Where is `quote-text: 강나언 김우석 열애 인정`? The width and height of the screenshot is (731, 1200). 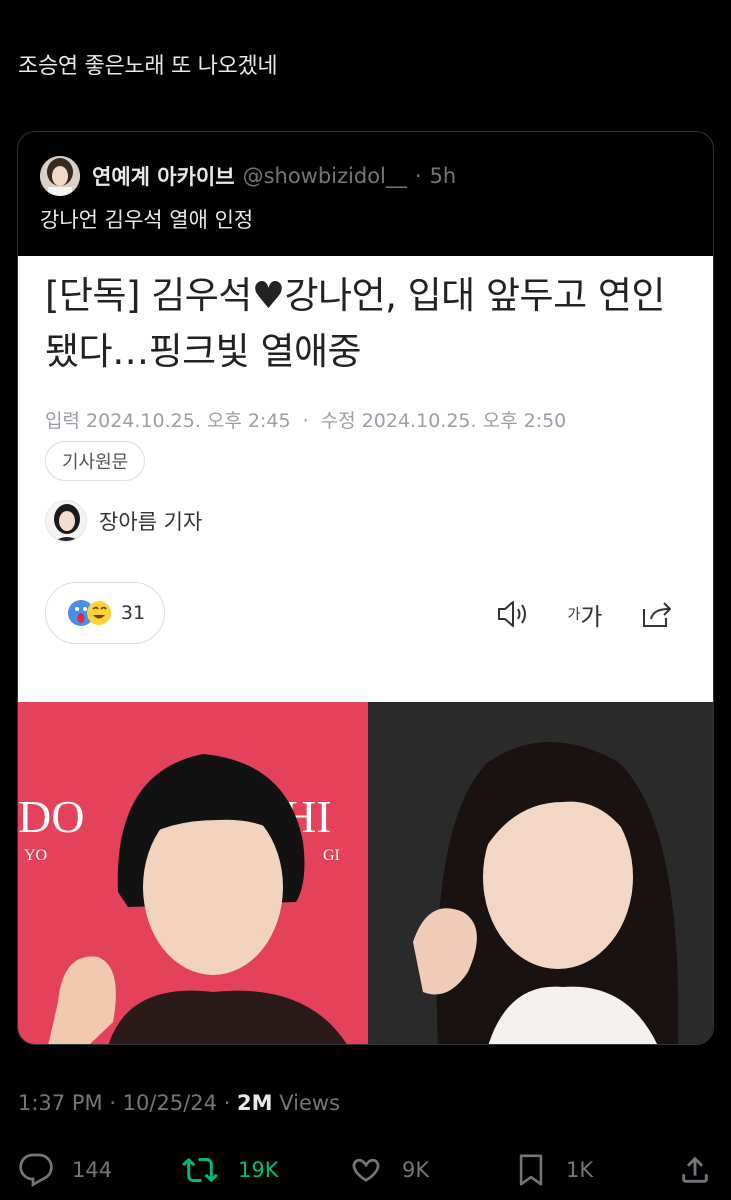 quote-text: 강나언 김우석 열애 인정 is located at coordinates (147, 220).